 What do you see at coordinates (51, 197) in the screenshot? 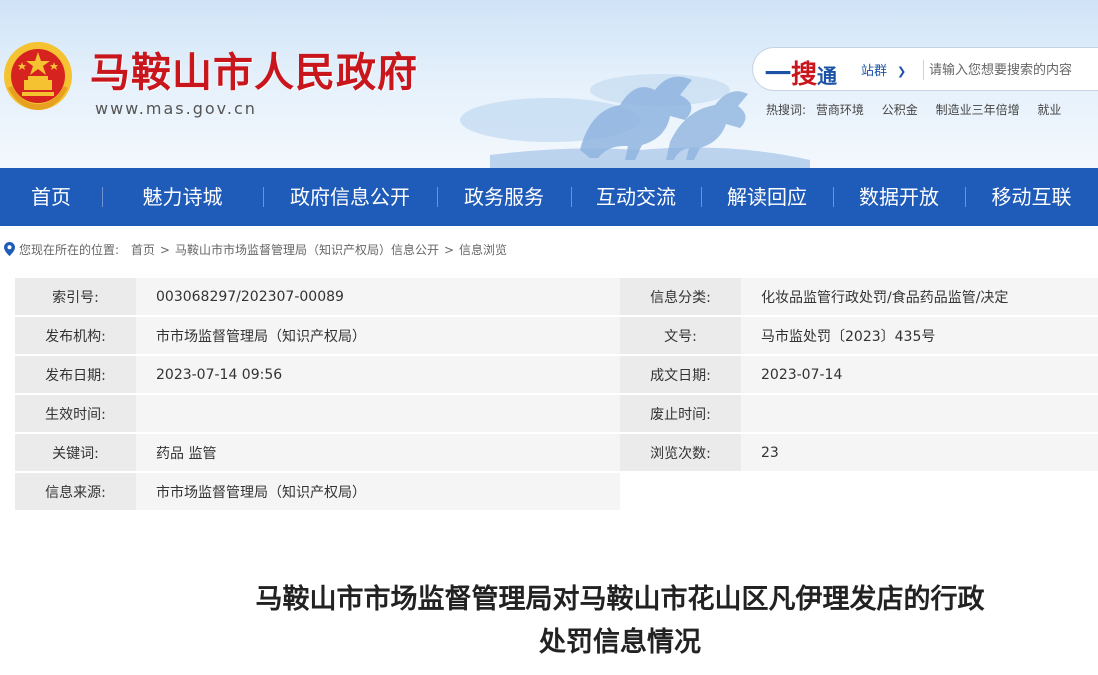
I see `nav-item-home: 首页` at bounding box center [51, 197].